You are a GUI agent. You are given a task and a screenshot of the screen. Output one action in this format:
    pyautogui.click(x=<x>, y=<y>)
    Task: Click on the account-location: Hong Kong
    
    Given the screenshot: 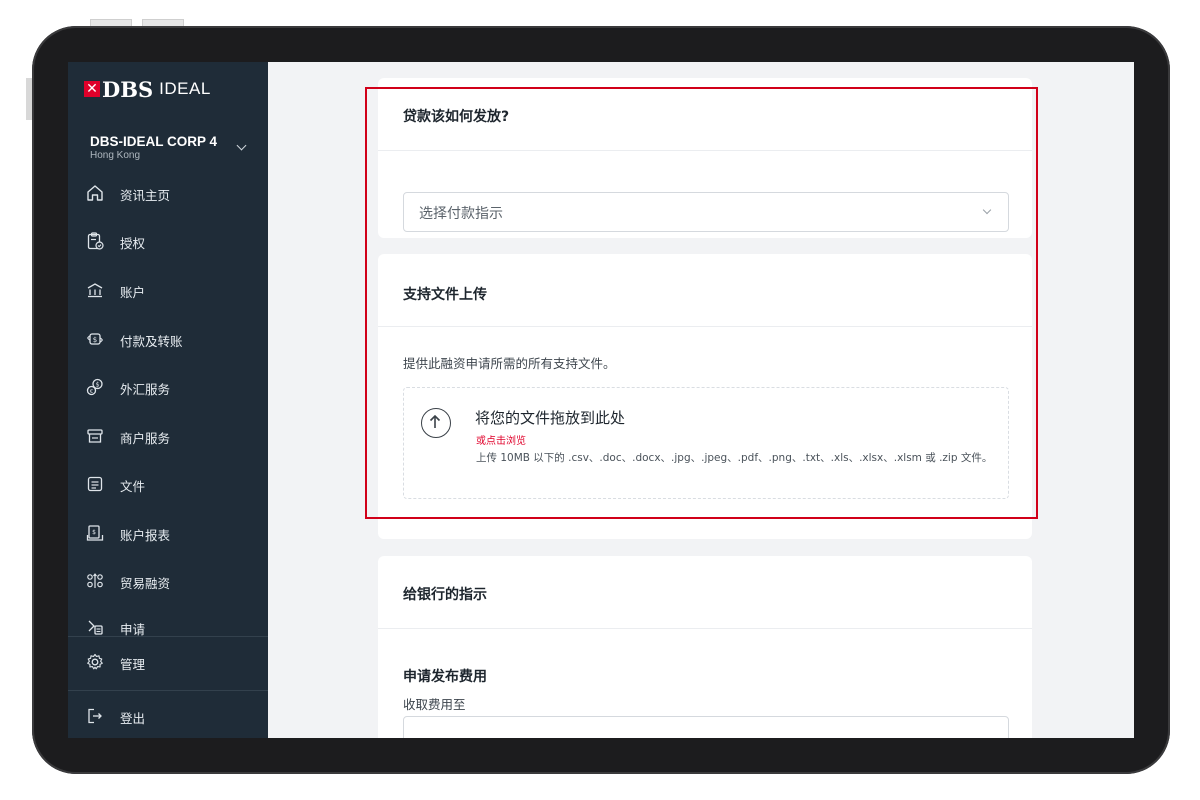 What is the action you would take?
    pyautogui.click(x=115, y=155)
    